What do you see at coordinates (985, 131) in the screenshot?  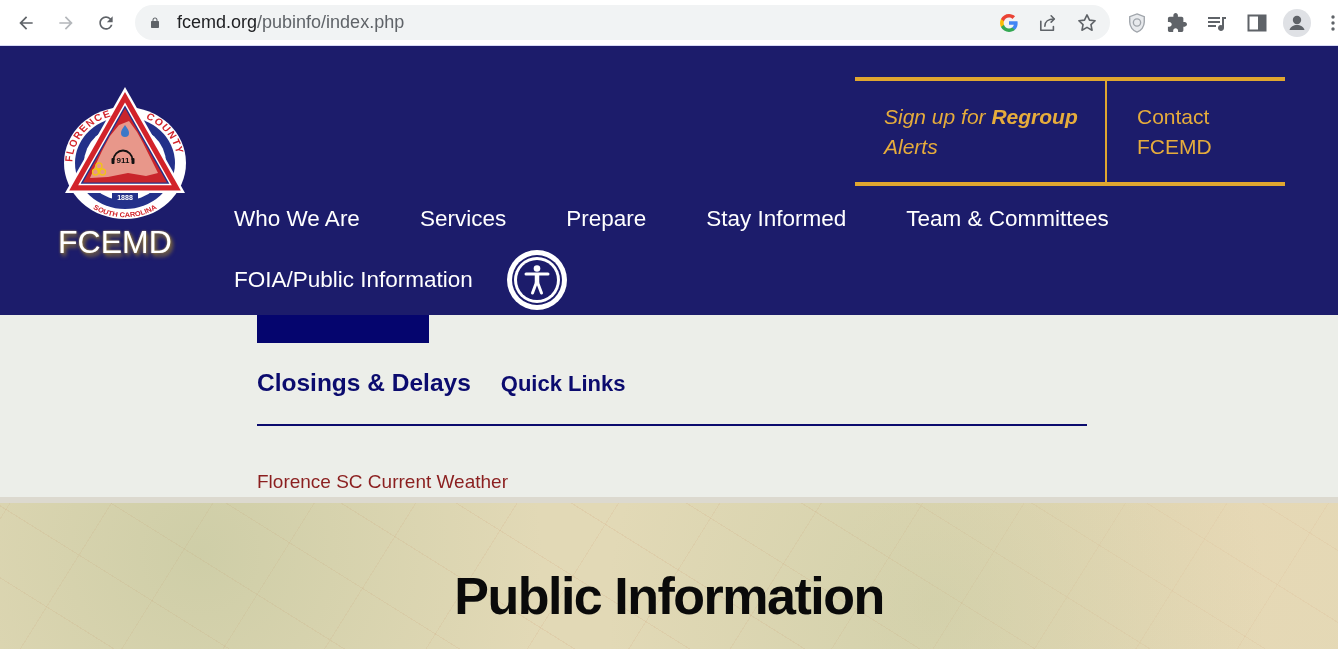 I see `alert-signup-link: Sign up for Regroup Alerts` at bounding box center [985, 131].